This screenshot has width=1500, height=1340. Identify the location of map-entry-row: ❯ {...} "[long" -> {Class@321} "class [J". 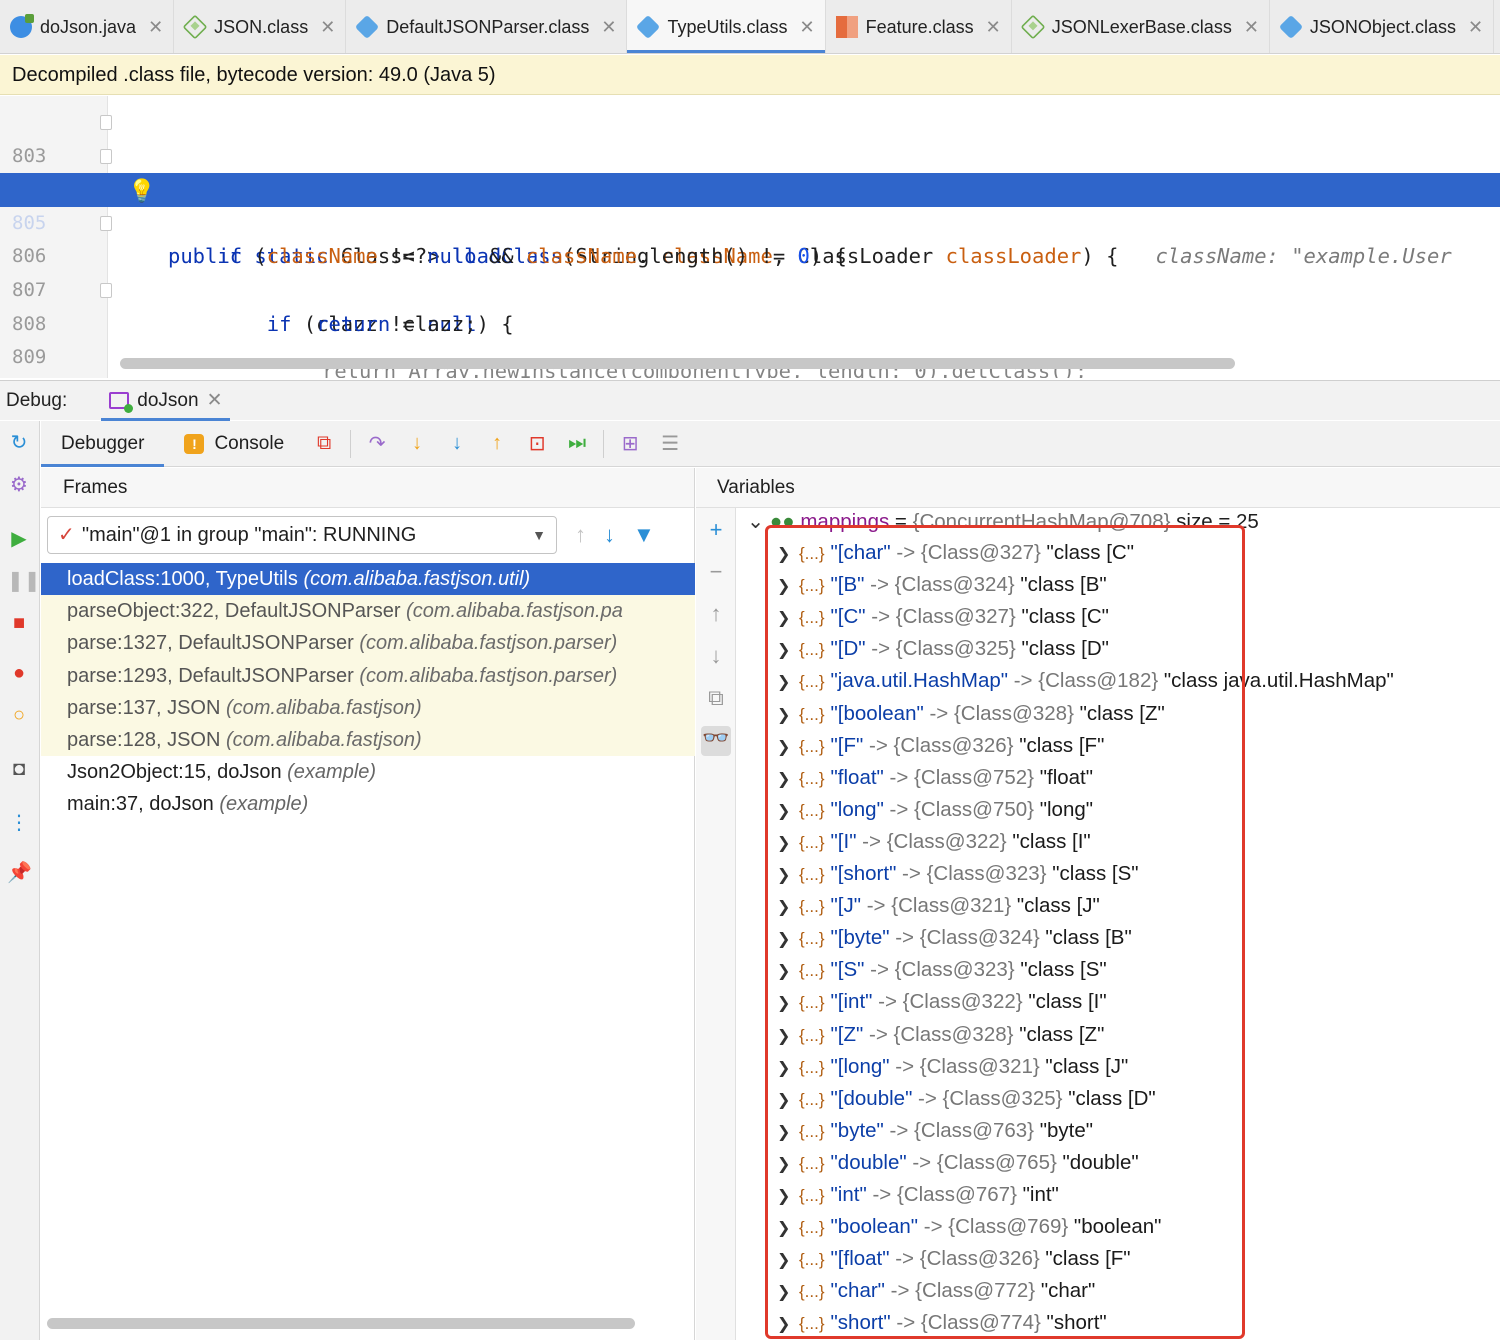
(952, 1067).